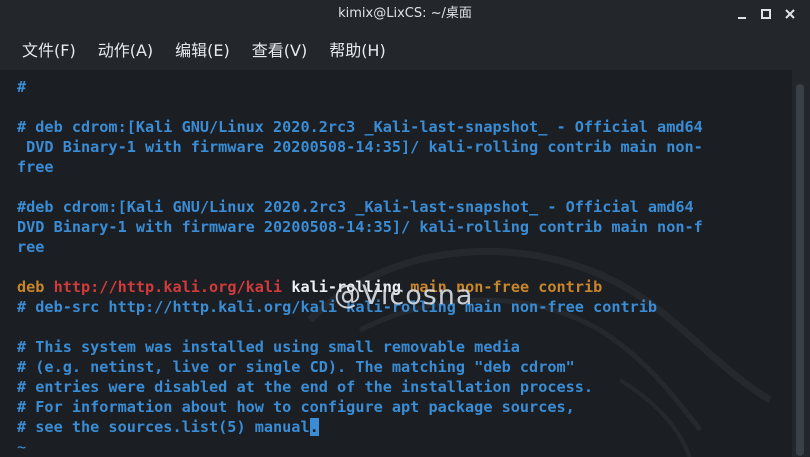  I want to click on menu-file: 文件(F), so click(49, 49).